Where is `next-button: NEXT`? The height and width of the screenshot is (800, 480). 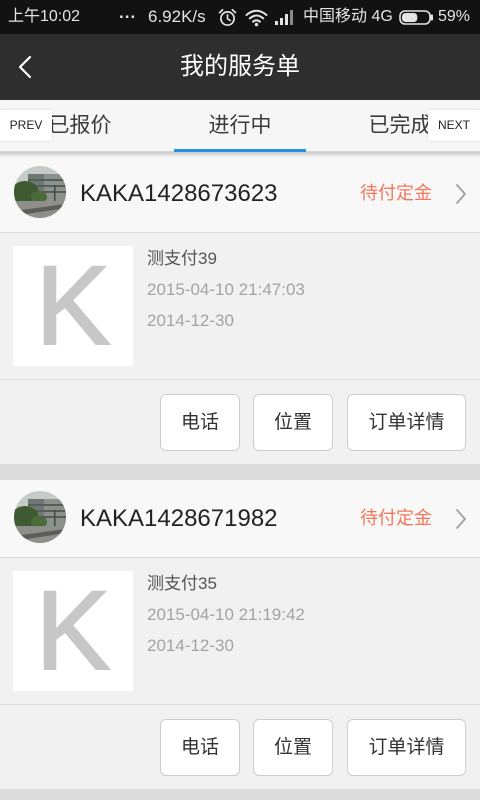 next-button: NEXT is located at coordinates (454, 125).